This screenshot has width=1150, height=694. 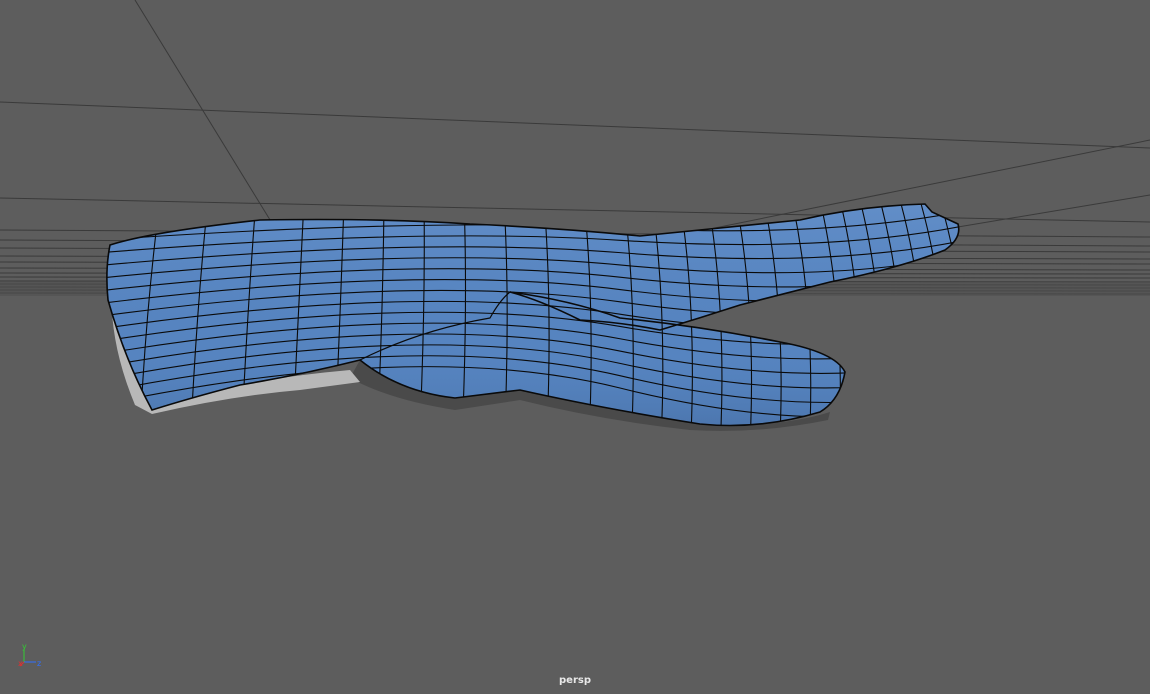 What do you see at coordinates (29, 655) in the screenshot?
I see `axis-gizmo: y x z` at bounding box center [29, 655].